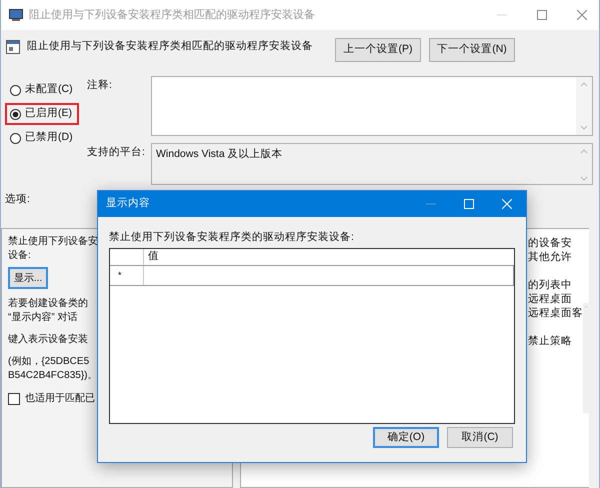  Describe the element at coordinates (550, 285) in the screenshot. I see `help-text: 的列表中` at that location.